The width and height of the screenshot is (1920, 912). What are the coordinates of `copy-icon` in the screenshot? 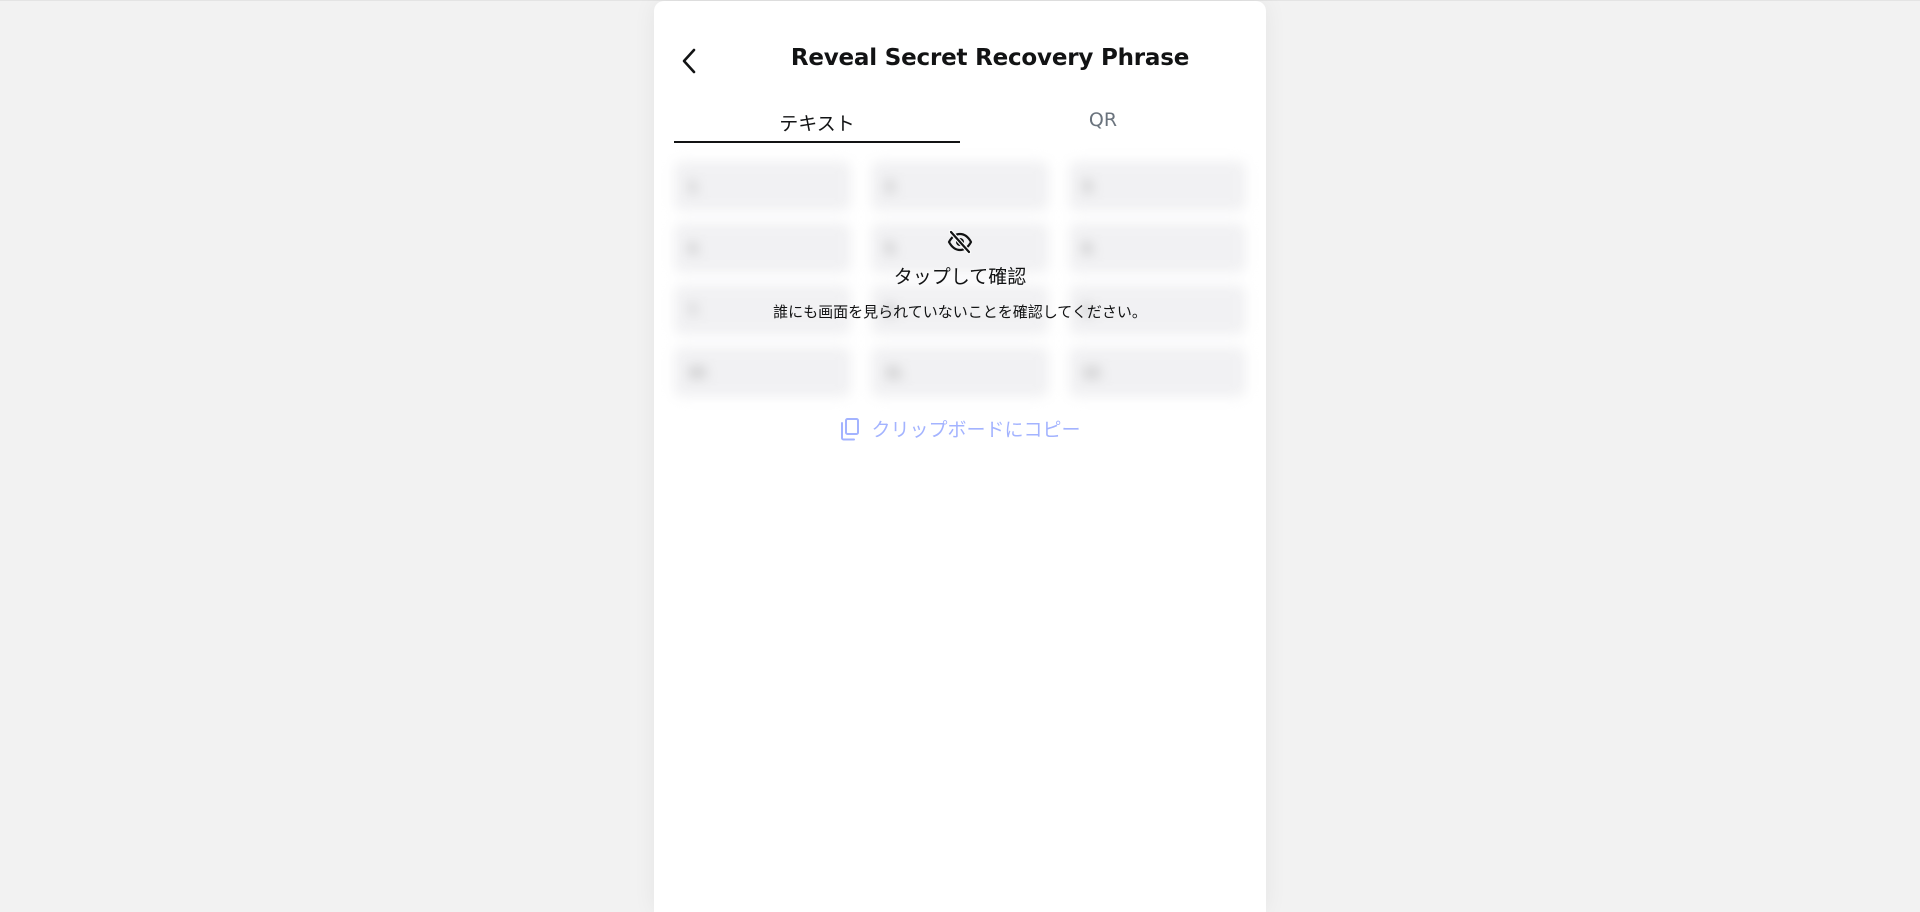 It's located at (850, 428).